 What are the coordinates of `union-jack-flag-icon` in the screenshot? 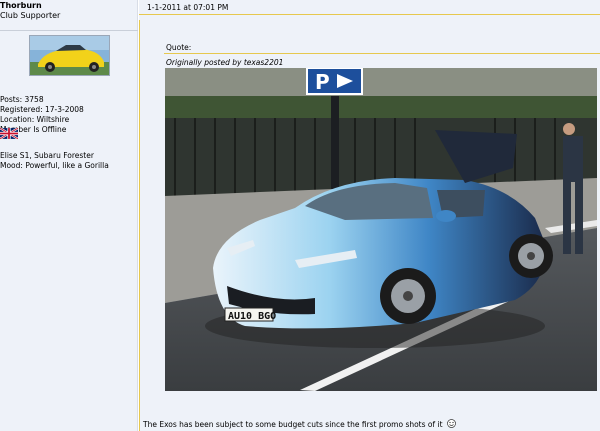 It's located at (9, 133).